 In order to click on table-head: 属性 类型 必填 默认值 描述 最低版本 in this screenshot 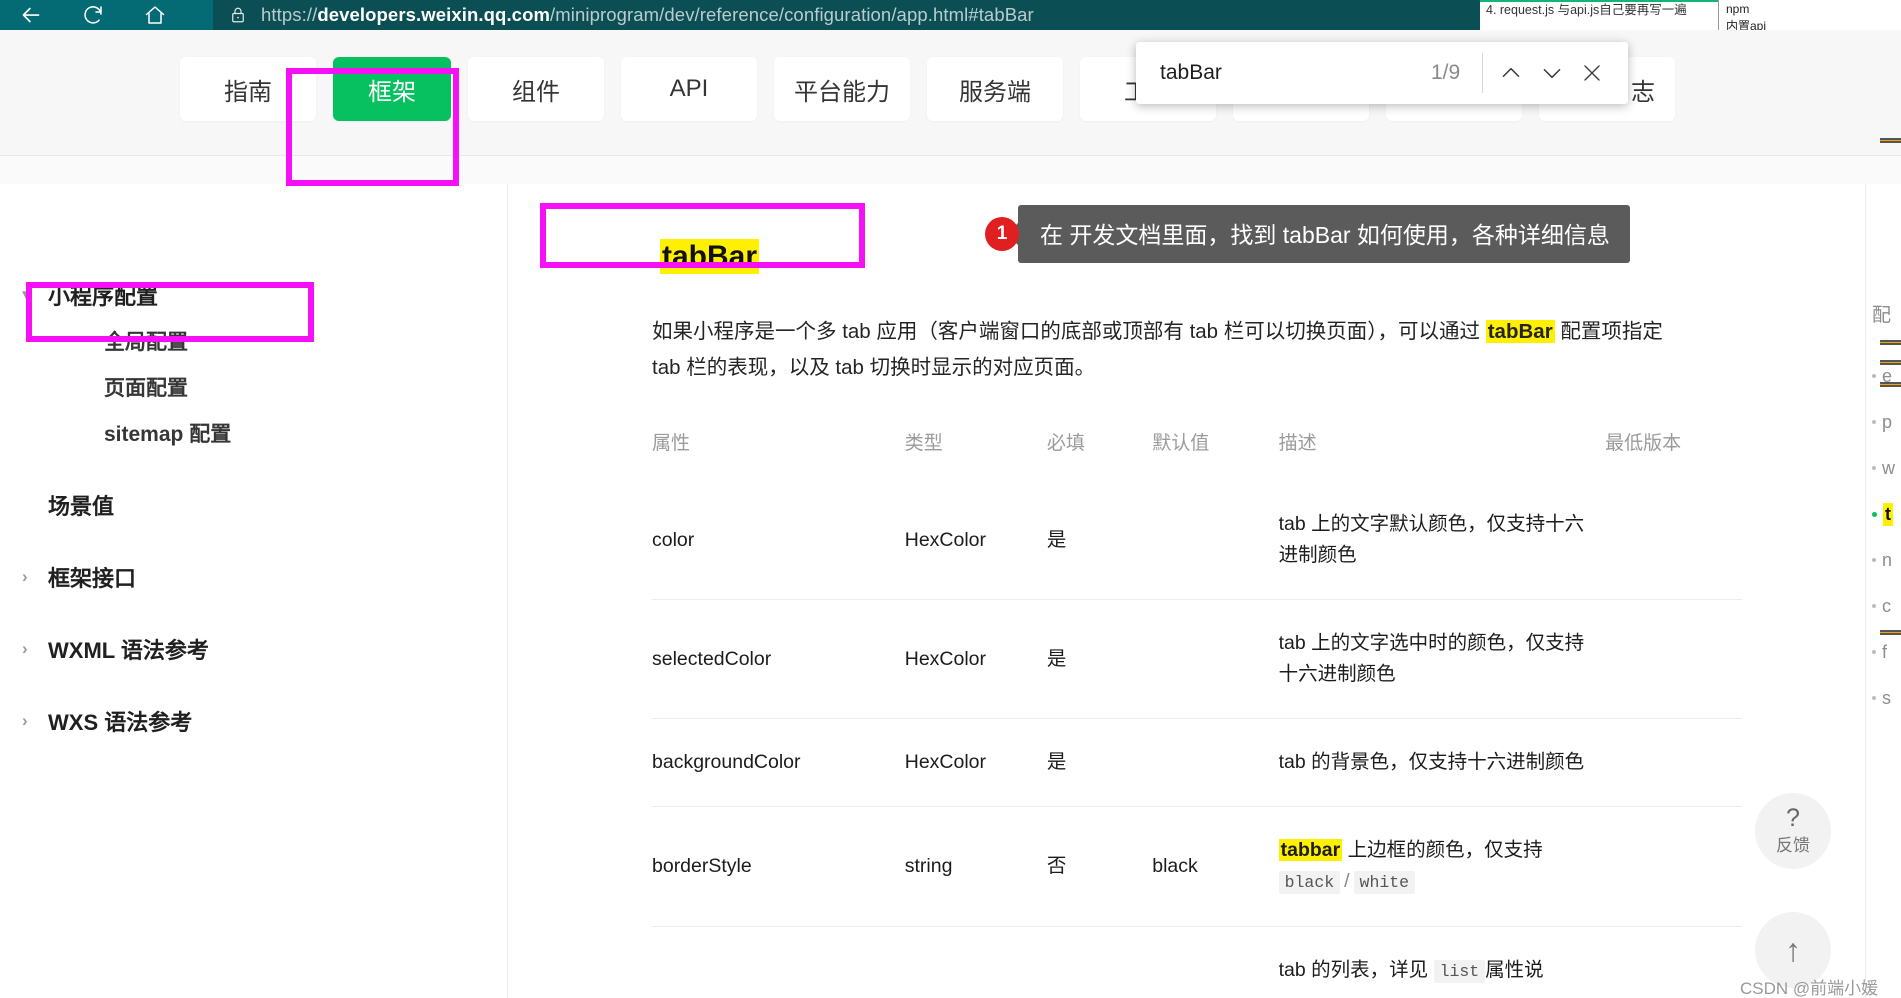, I will do `click(1197, 454)`.